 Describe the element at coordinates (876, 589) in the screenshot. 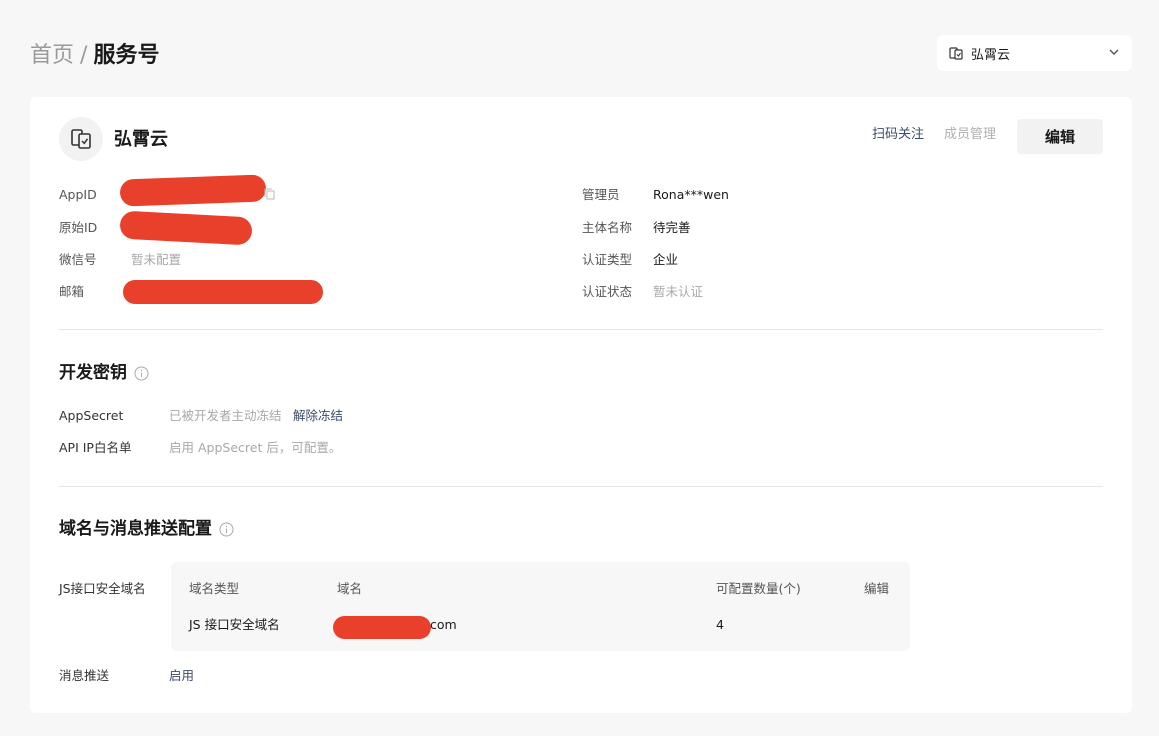

I see `edit-domain-link: 编辑` at that location.